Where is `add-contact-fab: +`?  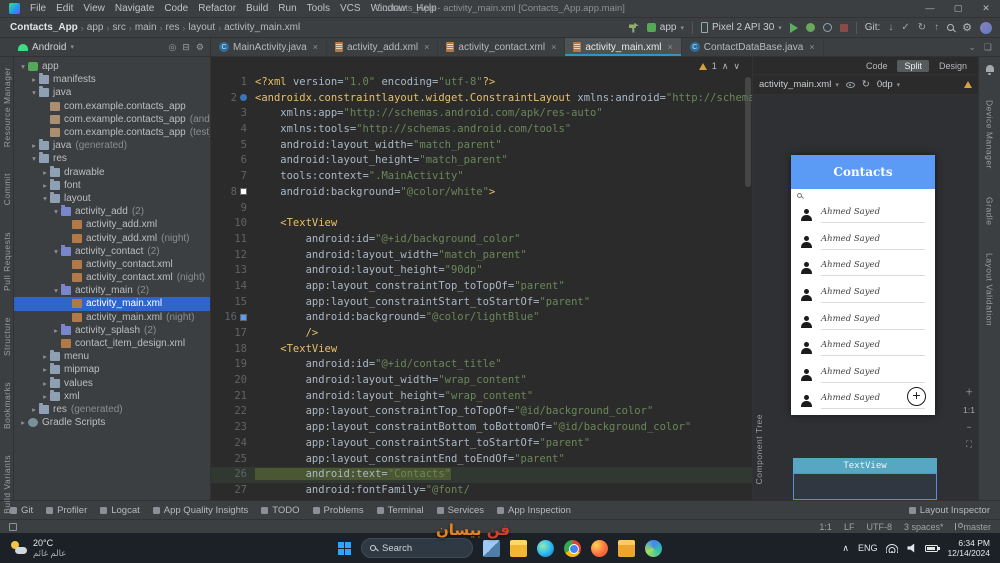
add-contact-fab: + is located at coordinates (916, 396).